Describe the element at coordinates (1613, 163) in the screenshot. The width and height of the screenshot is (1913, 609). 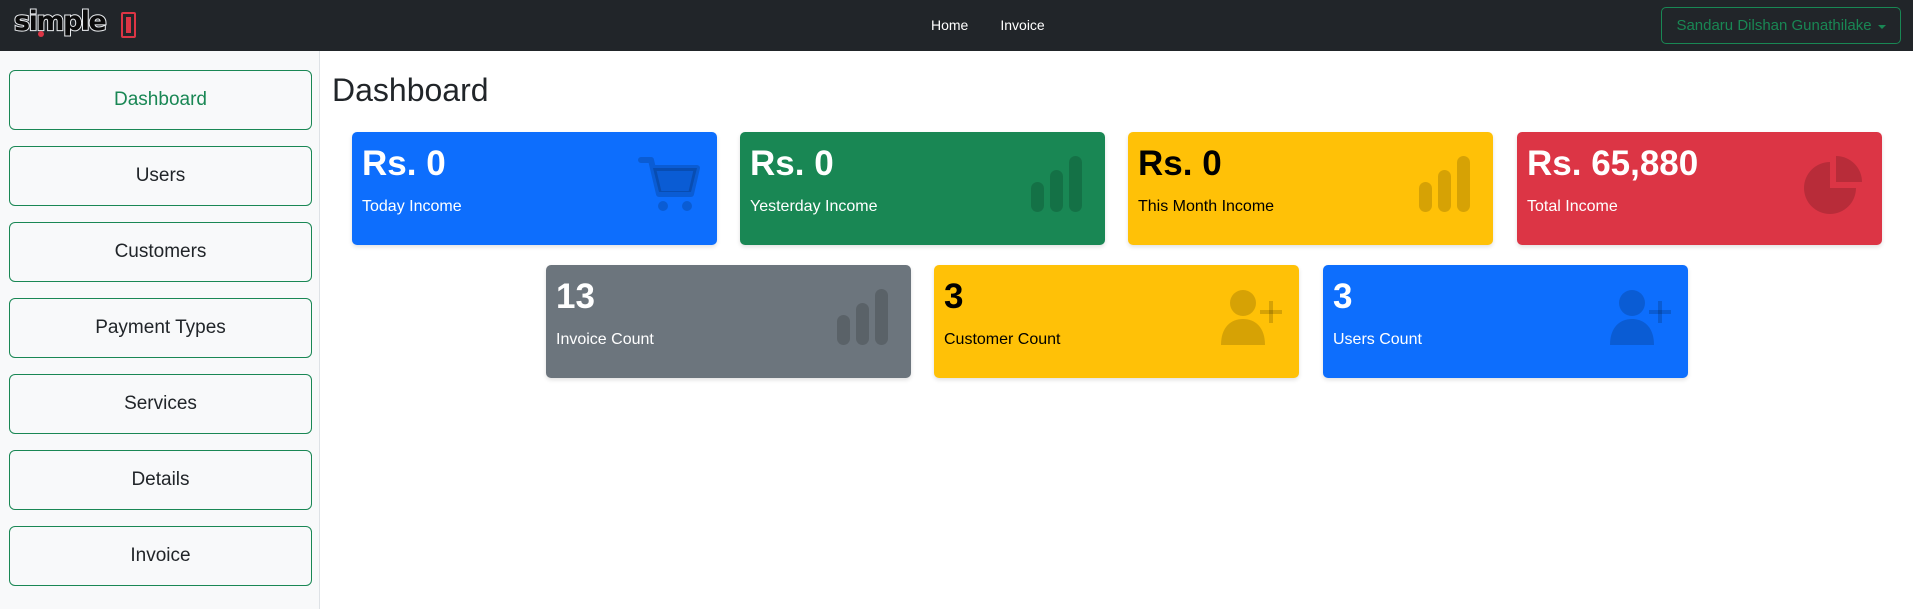
I see `card-value: Rs. 65,880` at that location.